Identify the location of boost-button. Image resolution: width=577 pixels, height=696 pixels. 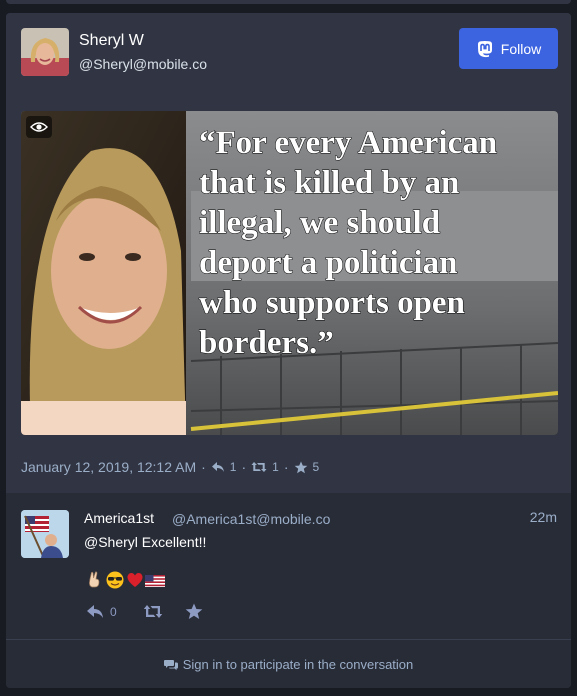
(153, 611).